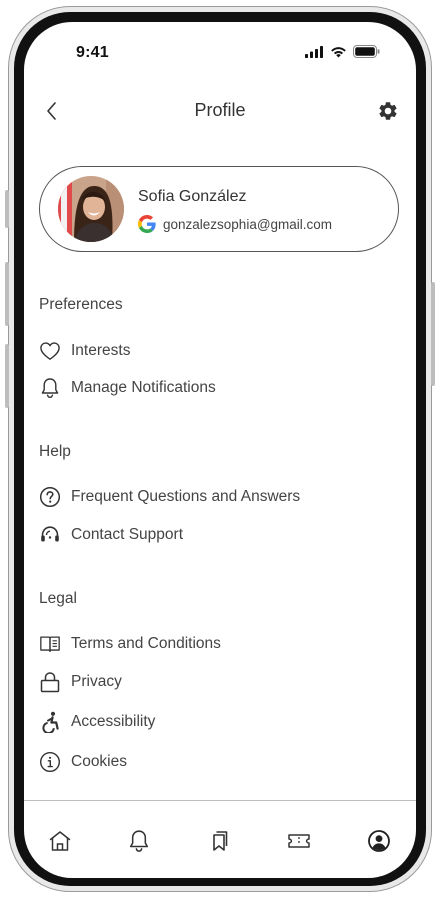 Image resolution: width=440 pixels, height=900 pixels. I want to click on menu-item-label: Interests, so click(101, 350).